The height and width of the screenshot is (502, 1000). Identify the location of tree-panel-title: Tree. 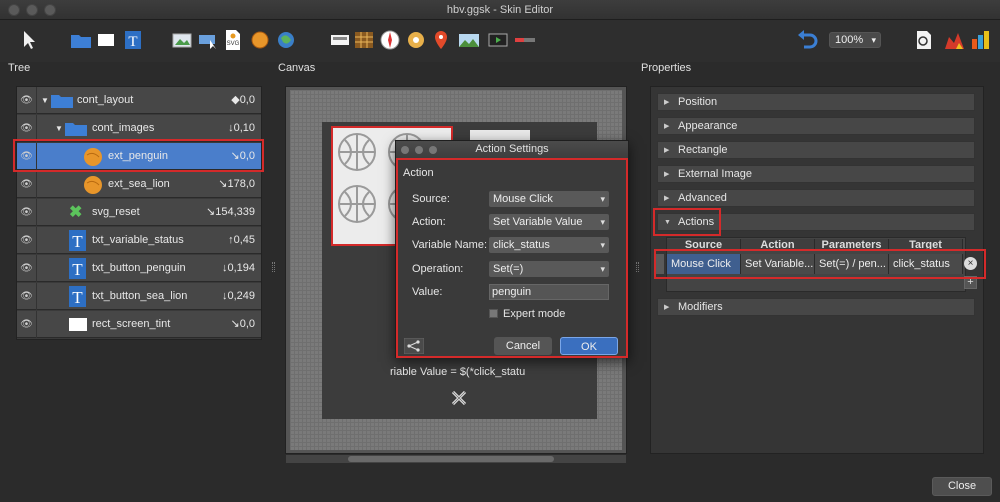
(19, 68).